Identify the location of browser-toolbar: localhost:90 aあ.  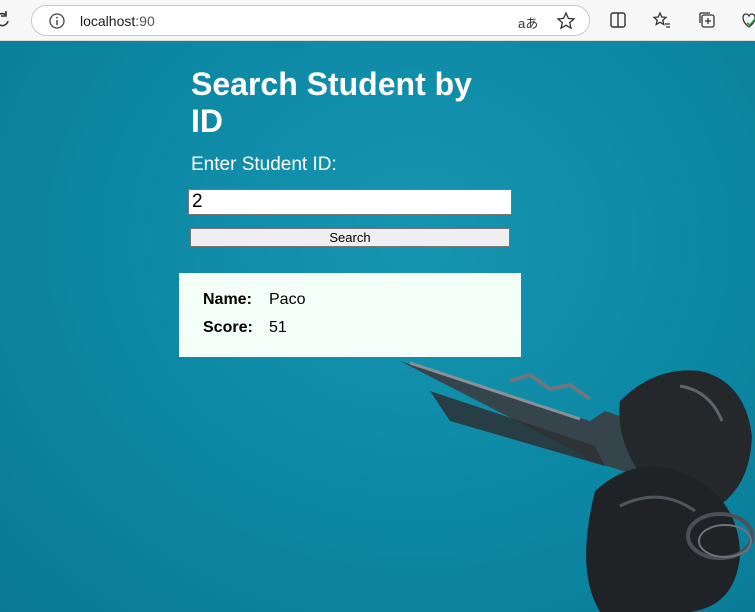
(377, 20).